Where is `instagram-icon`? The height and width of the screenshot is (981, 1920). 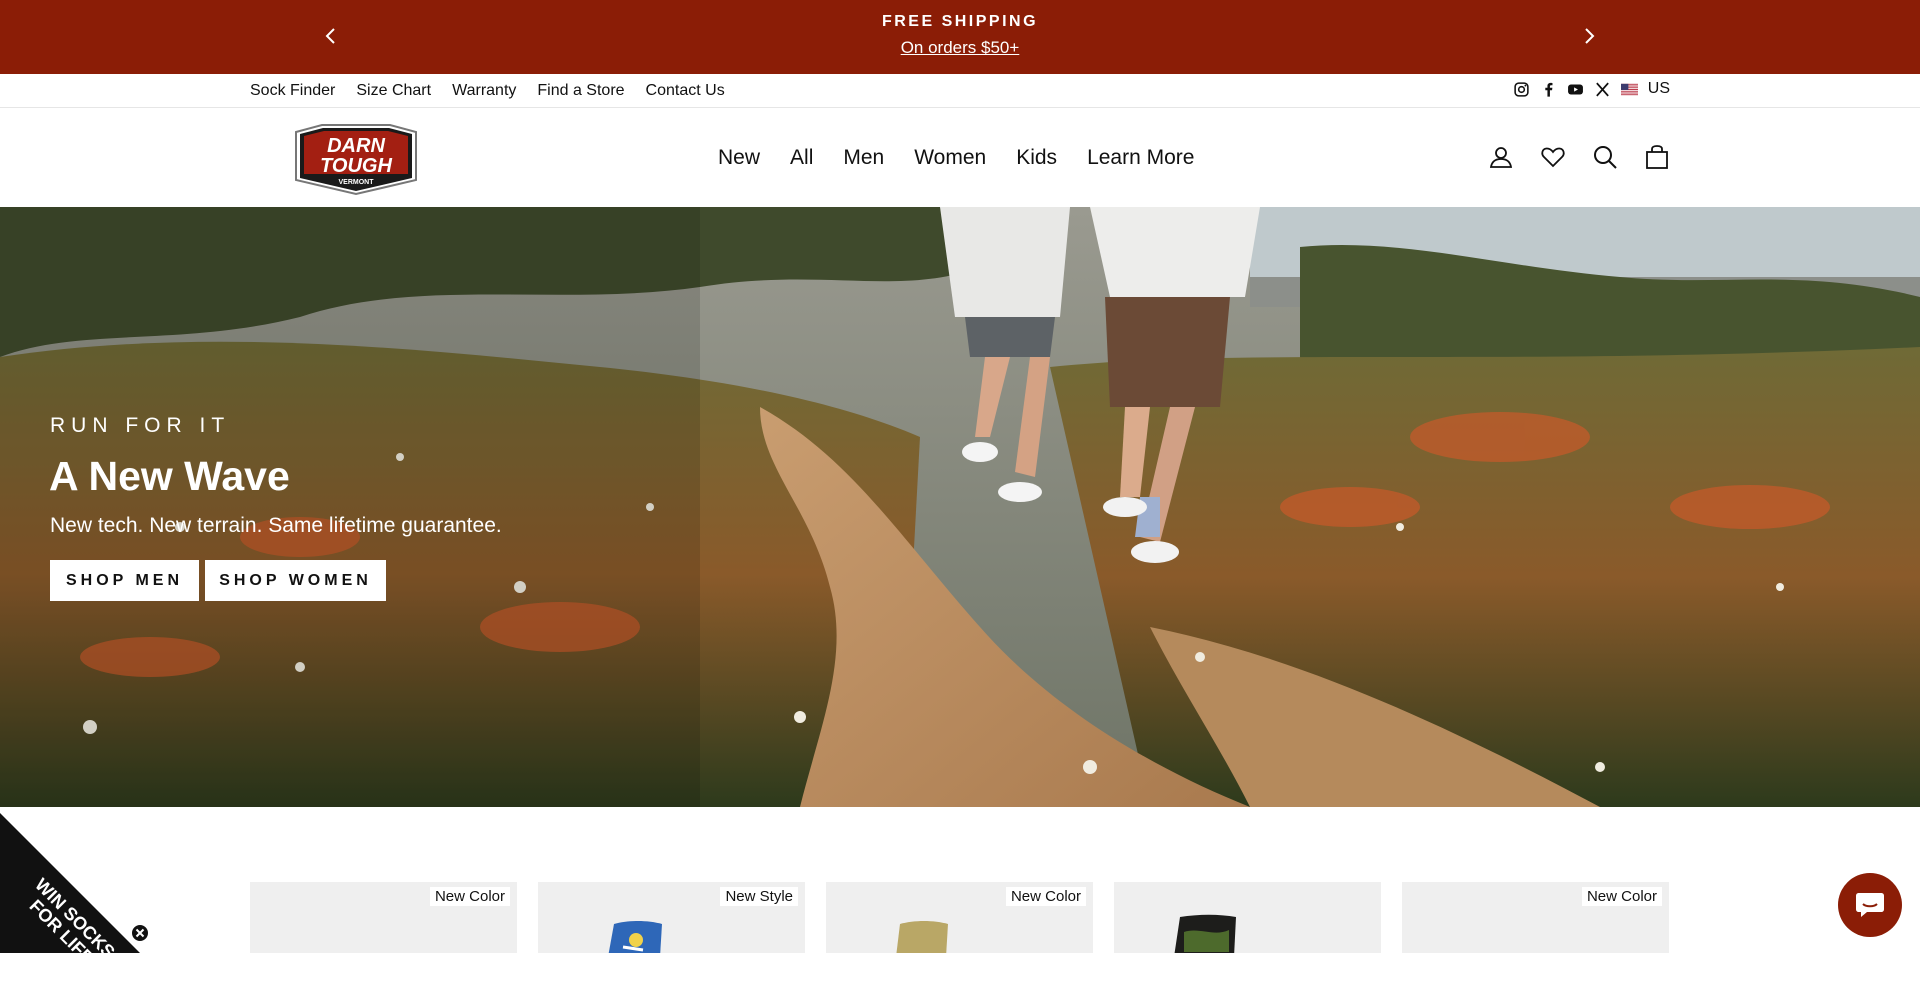
instagram-icon is located at coordinates (1521, 89).